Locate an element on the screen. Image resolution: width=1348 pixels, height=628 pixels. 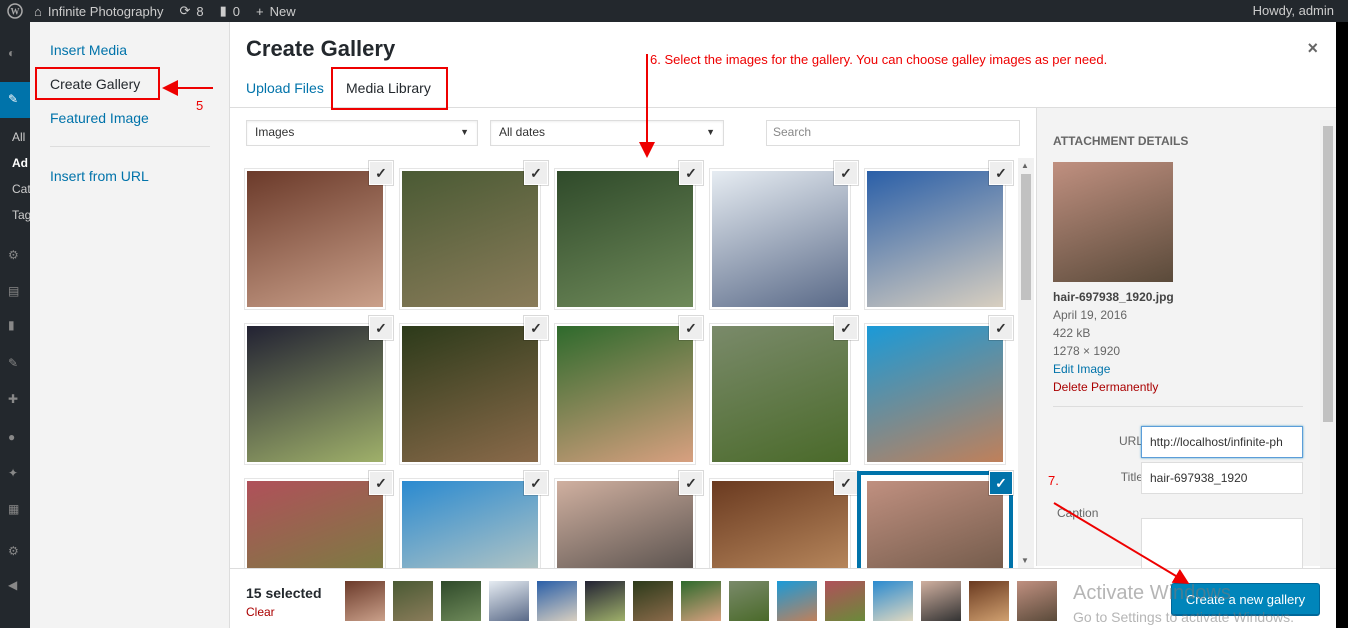
admin-sidebar: ◐ ✎ All Ad Cat Tag ⚙ ▤ ▮ ✎ ✚ ● ✦ ▦ ⚙ ◀ is located at coordinates (15, 325).